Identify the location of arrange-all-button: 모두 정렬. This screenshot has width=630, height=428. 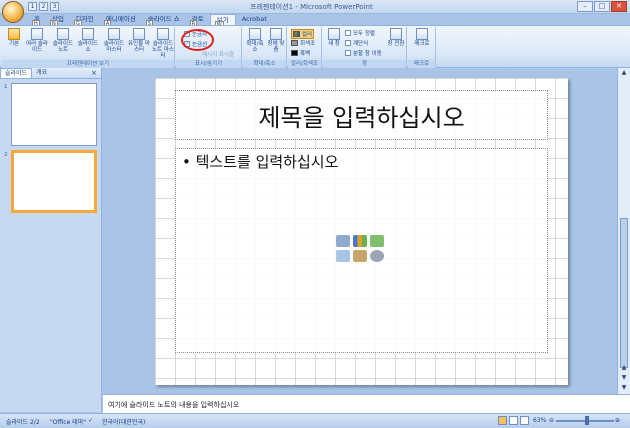
(360, 33).